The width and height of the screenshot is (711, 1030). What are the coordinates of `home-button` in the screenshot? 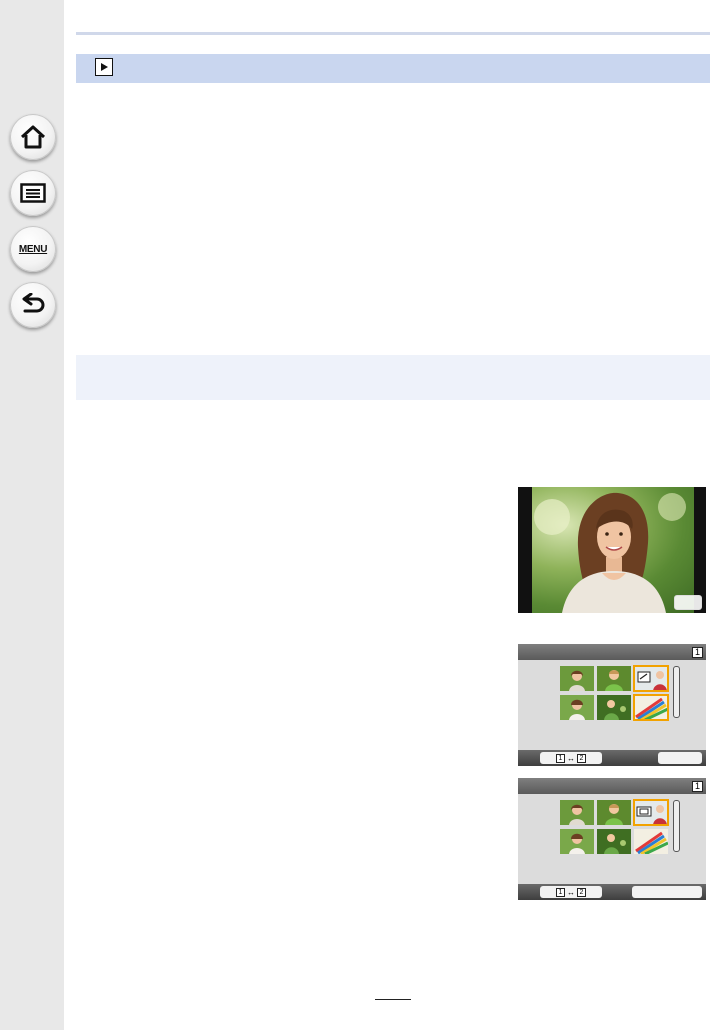 It's located at (33, 137).